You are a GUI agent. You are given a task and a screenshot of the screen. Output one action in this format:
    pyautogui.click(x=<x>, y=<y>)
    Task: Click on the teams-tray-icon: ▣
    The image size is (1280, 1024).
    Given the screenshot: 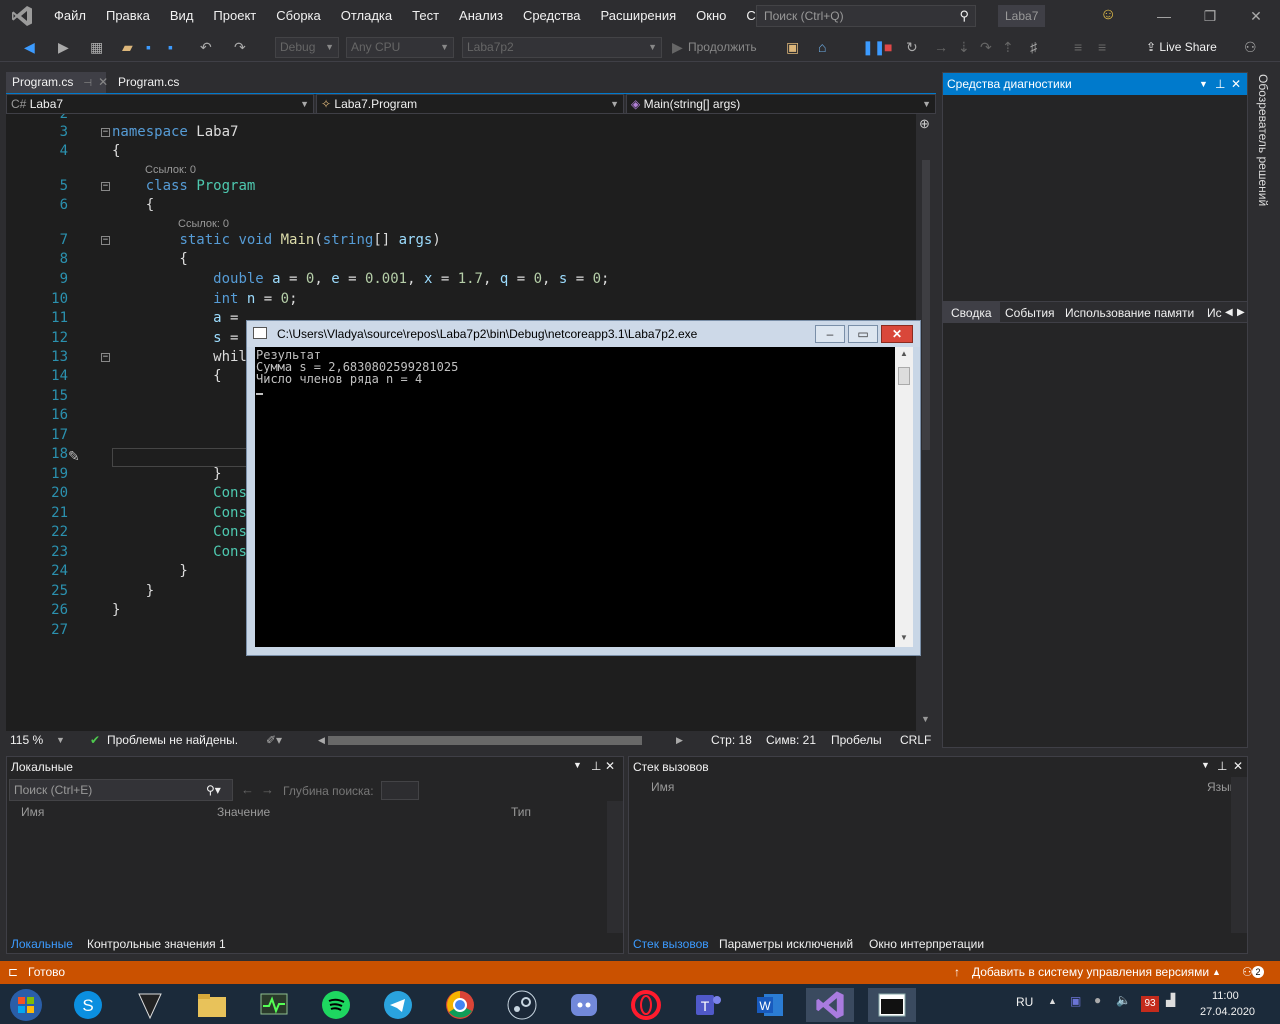 What is the action you would take?
    pyautogui.click(x=1075, y=1001)
    